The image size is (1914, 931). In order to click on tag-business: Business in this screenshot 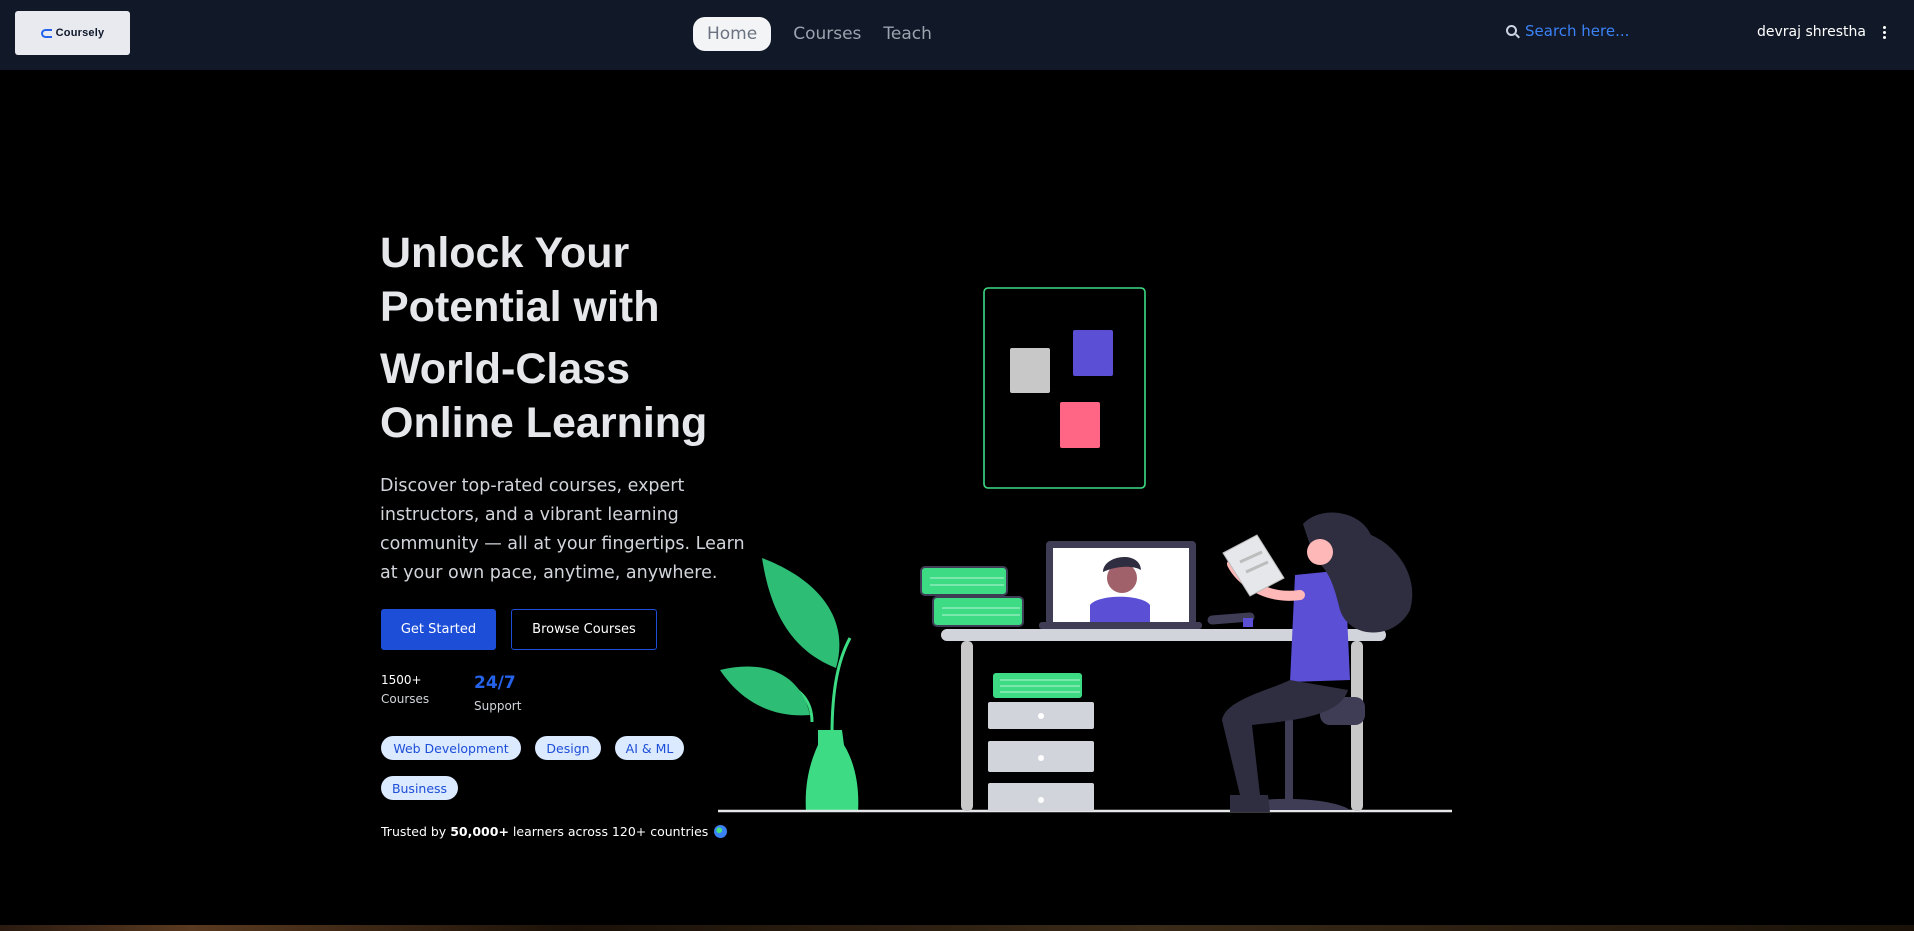, I will do `click(419, 788)`.